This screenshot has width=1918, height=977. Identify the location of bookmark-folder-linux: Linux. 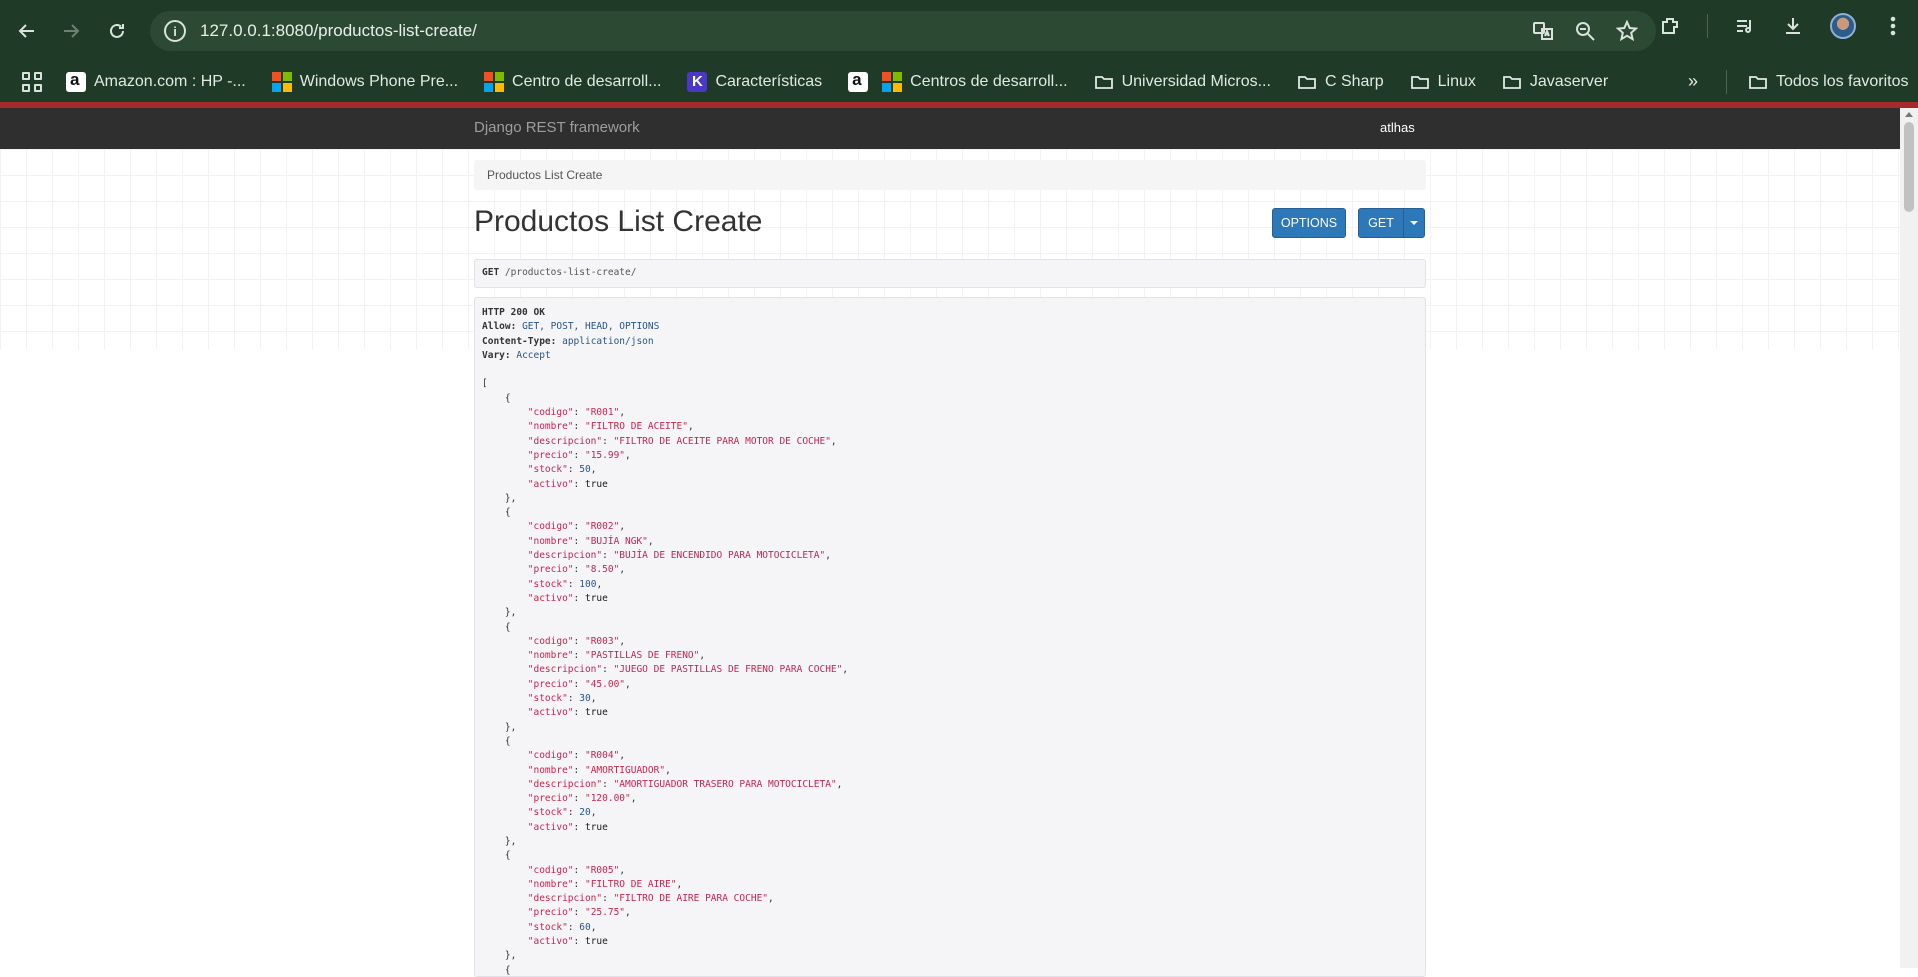
(1443, 82).